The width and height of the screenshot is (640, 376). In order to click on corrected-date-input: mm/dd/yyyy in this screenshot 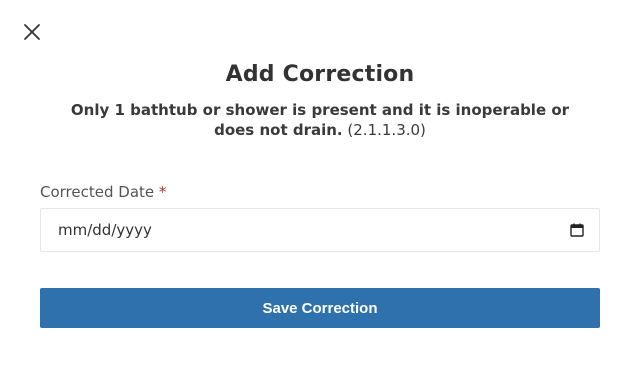, I will do `click(320, 230)`.